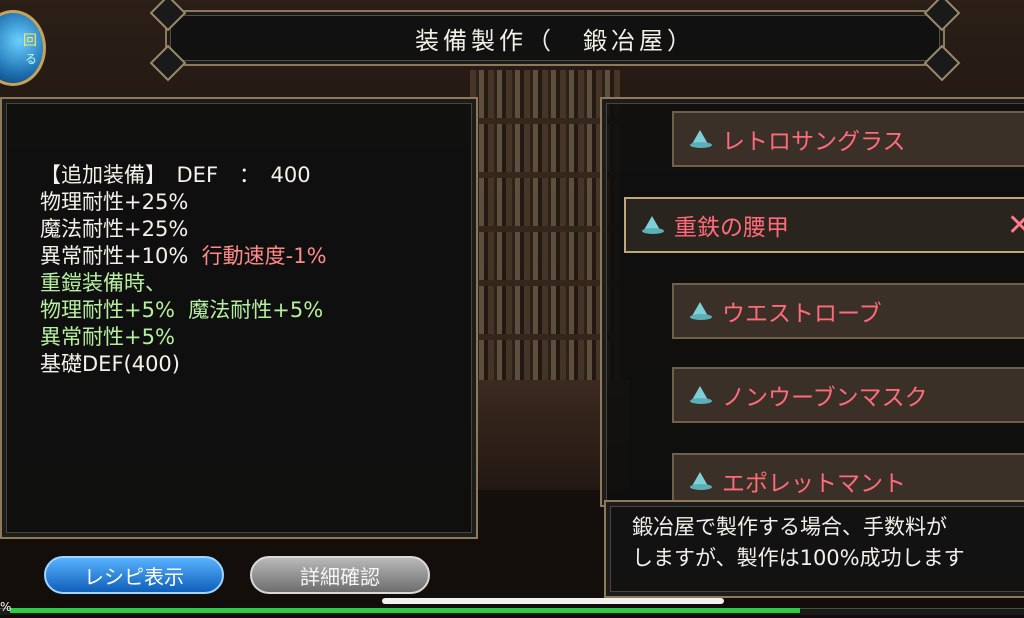 The width and height of the screenshot is (1024, 618). Describe the element at coordinates (405, 610) in the screenshot. I see `progress-bar` at that location.